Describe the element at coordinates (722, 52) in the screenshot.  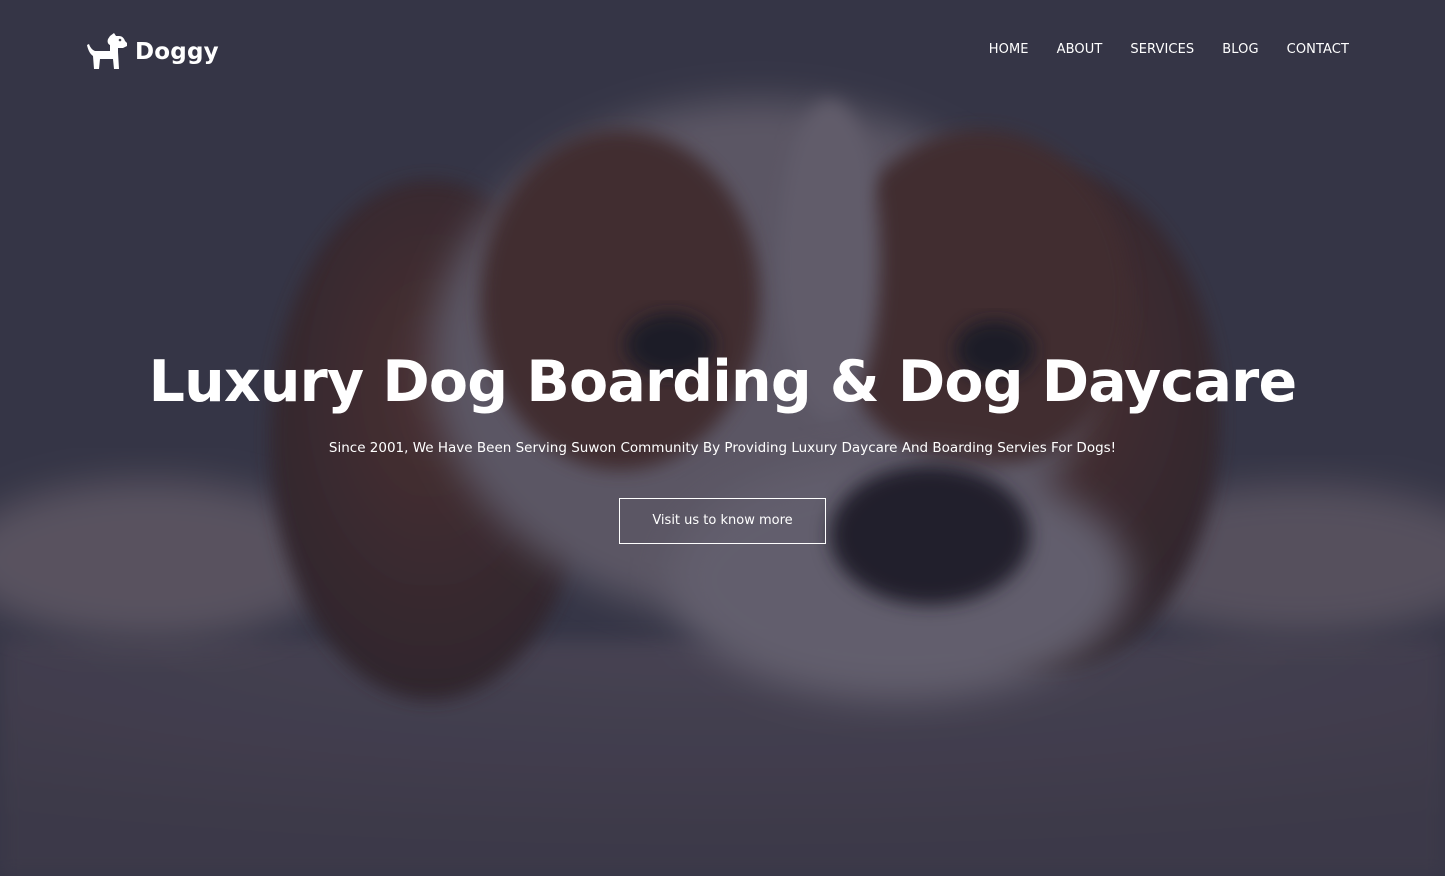
I see `site-header: Doggy HOME ABOUT SERVICES BLOG CONTACT` at that location.